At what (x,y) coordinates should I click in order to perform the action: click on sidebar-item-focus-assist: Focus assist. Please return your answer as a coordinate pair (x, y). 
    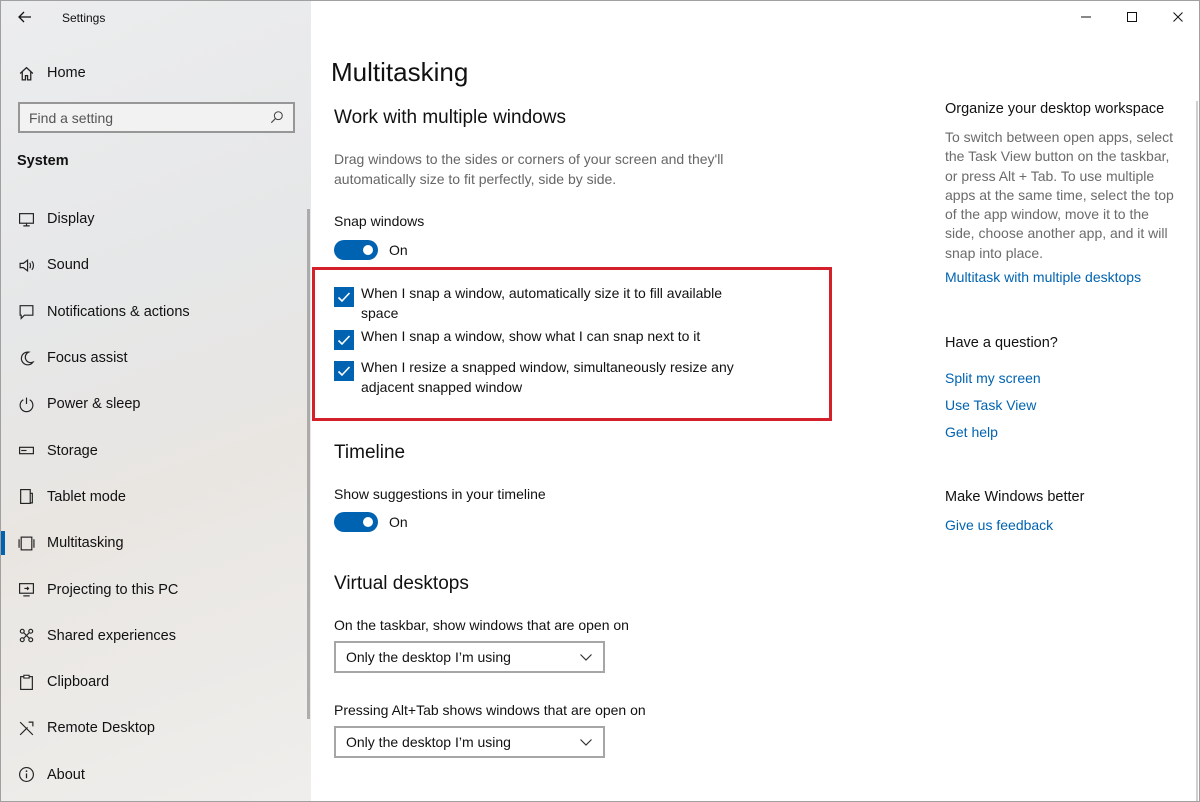
    Looking at the image, I should click on (156, 358).